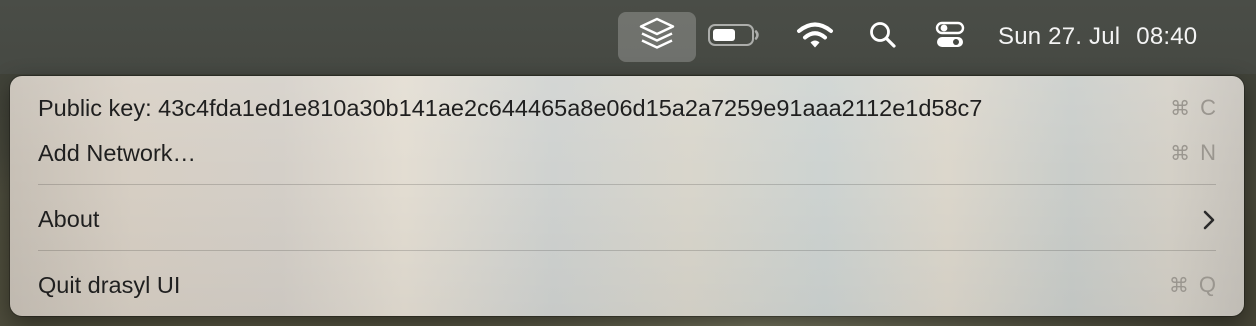  I want to click on shortcut-key: Q, so click(1207, 284).